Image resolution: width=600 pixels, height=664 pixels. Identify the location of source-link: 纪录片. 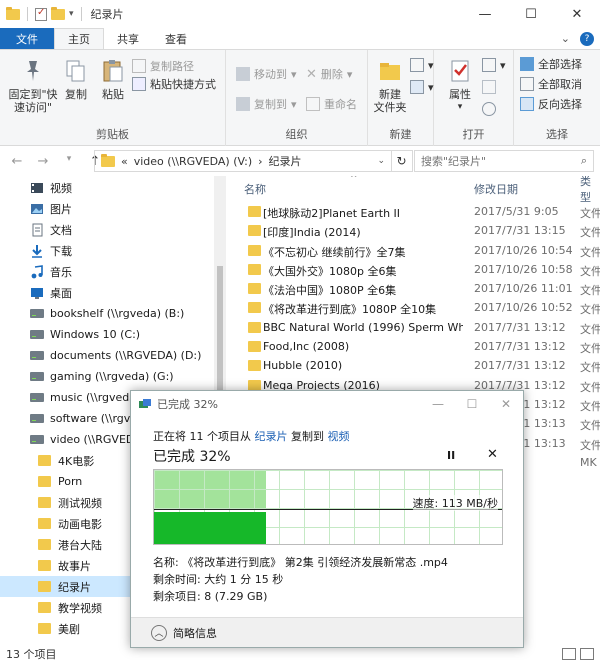
(271, 436).